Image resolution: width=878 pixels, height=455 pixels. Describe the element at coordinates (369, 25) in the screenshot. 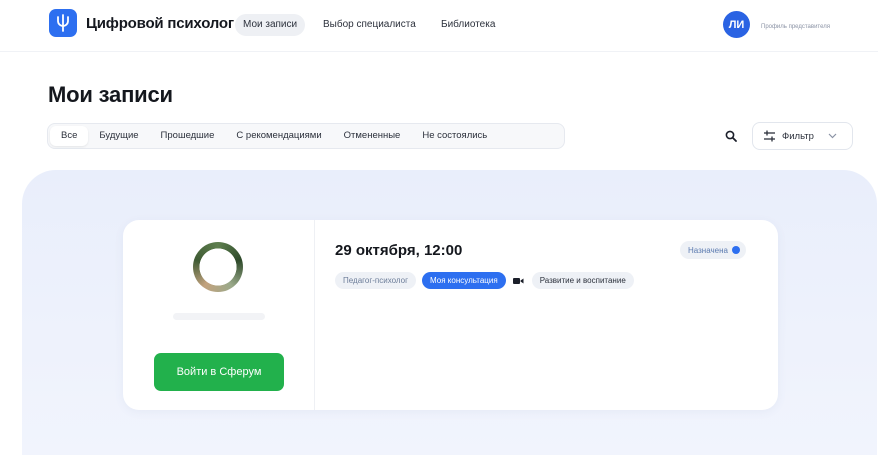

I see `nav-choose-specialist: Выбор специалиста` at that location.